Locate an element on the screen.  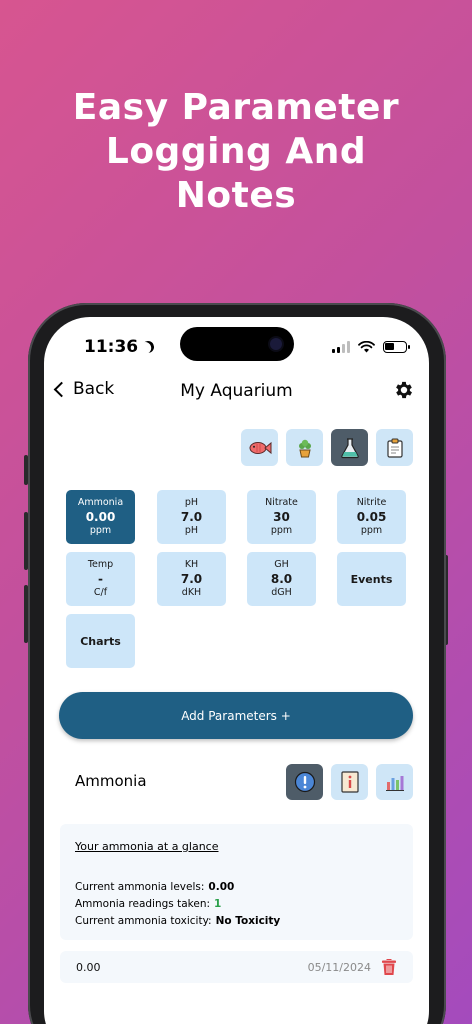
tile-value: 0.05 is located at coordinates (371, 517).